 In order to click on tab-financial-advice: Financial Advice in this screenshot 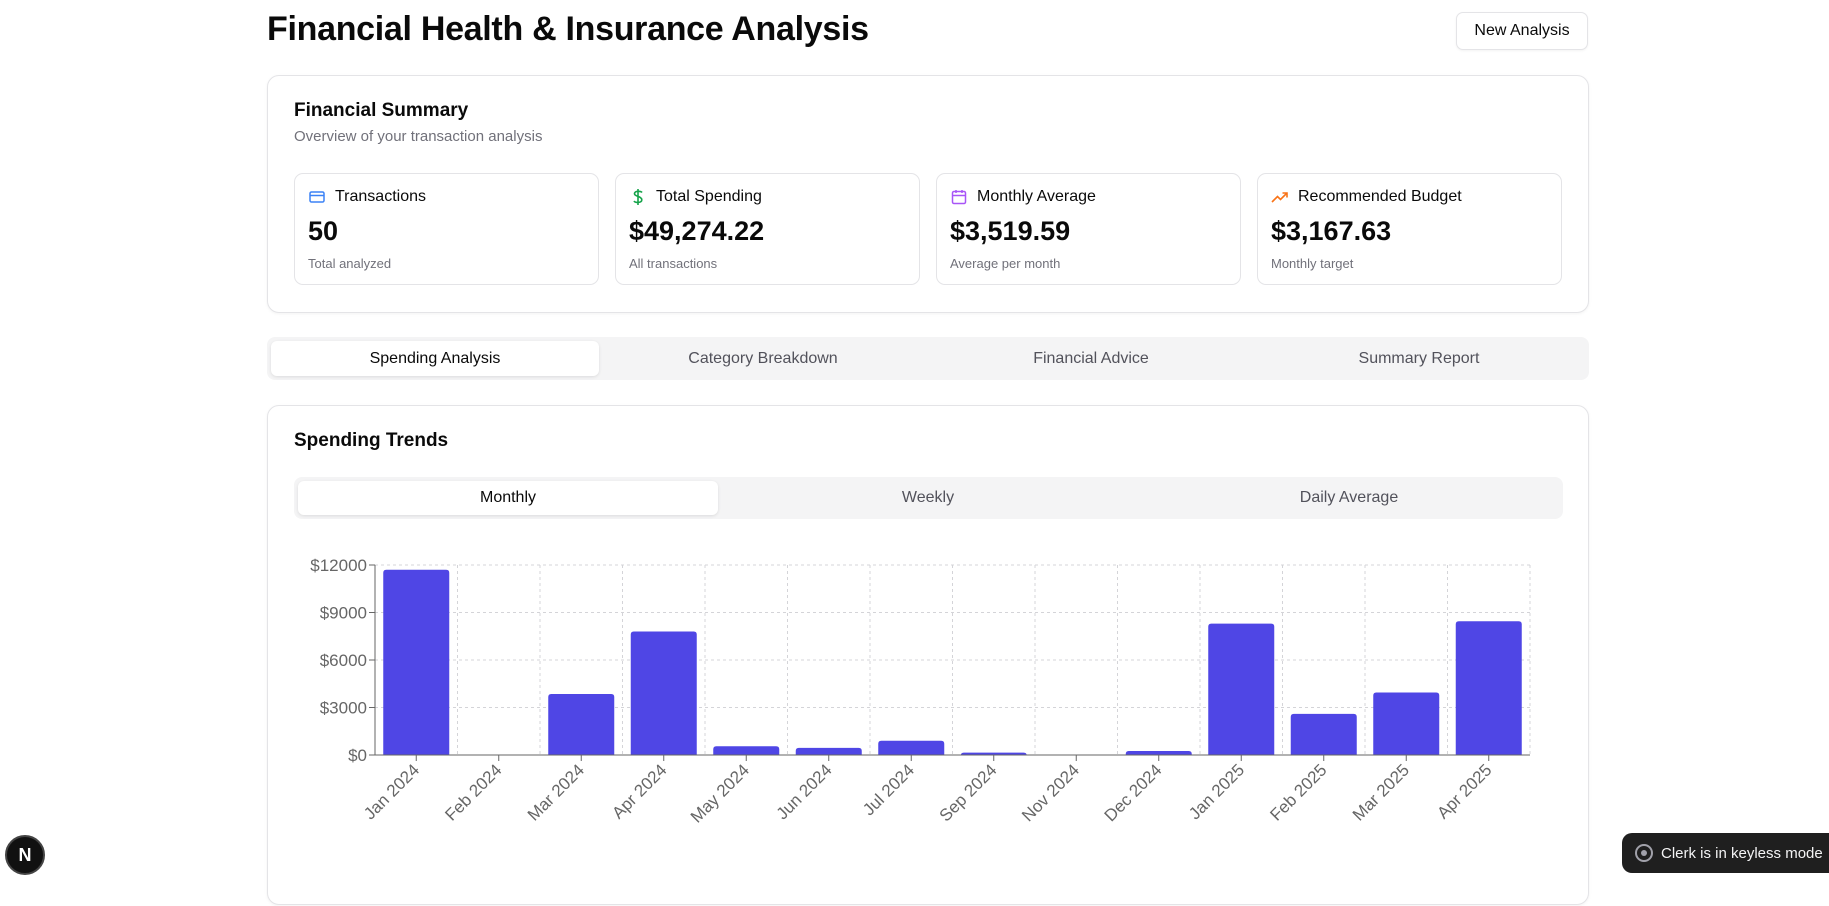, I will do `click(1091, 358)`.